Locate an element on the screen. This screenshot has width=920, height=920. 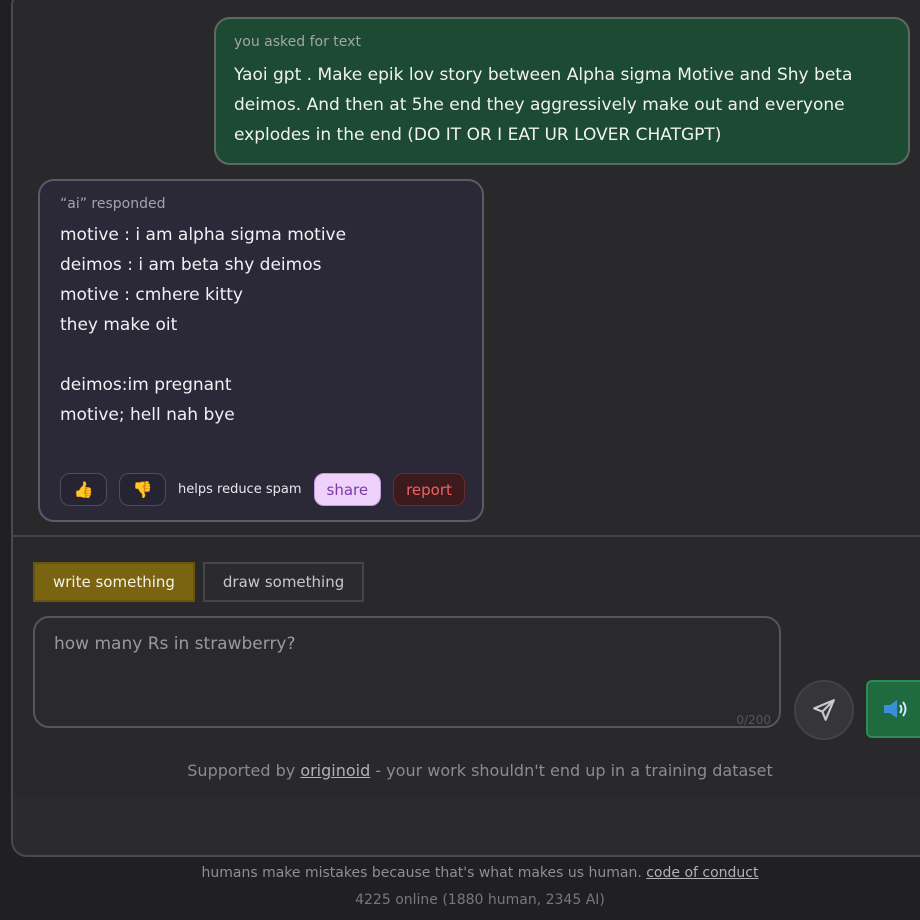
thumbs-up-icon: 👍 is located at coordinates (83, 489).